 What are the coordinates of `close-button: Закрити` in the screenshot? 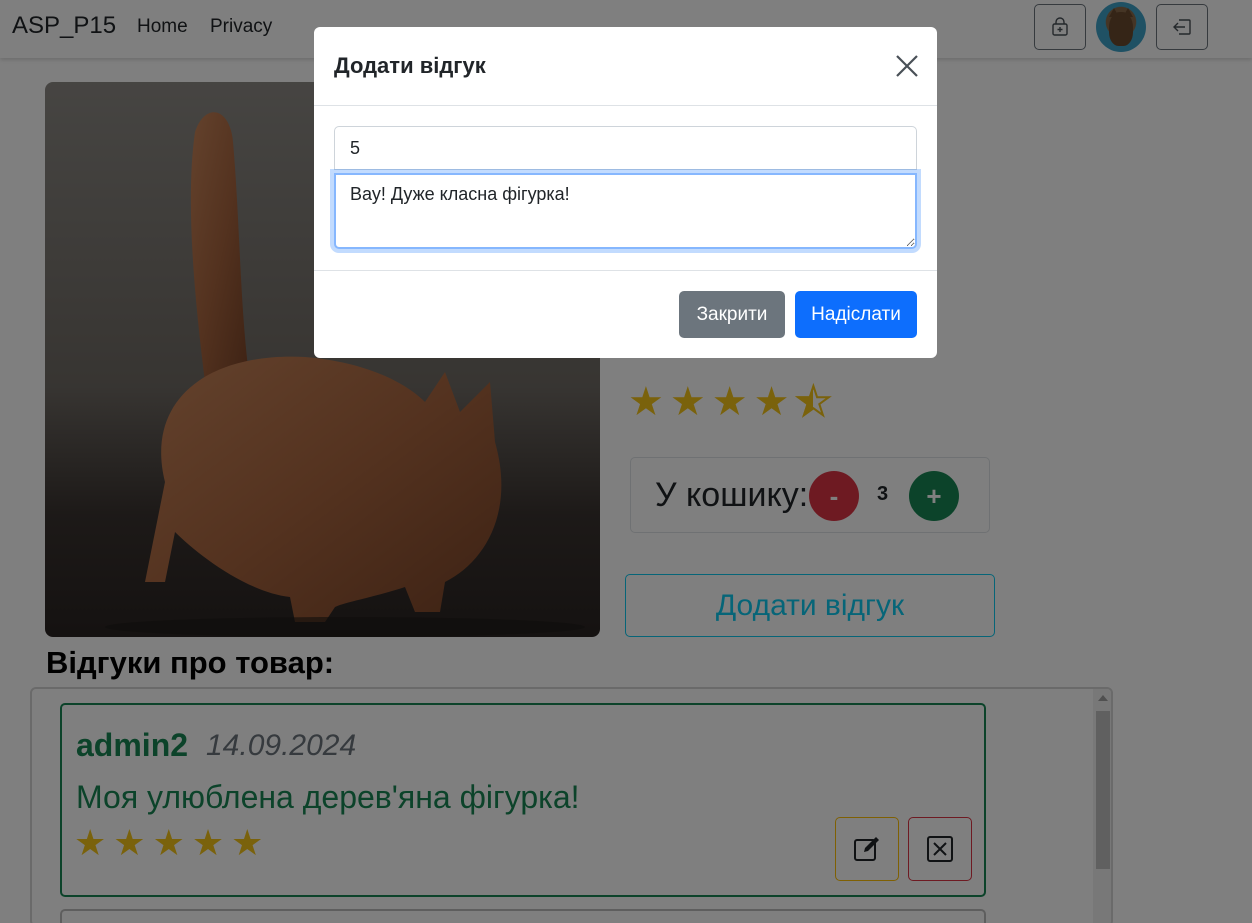 It's located at (732, 314).